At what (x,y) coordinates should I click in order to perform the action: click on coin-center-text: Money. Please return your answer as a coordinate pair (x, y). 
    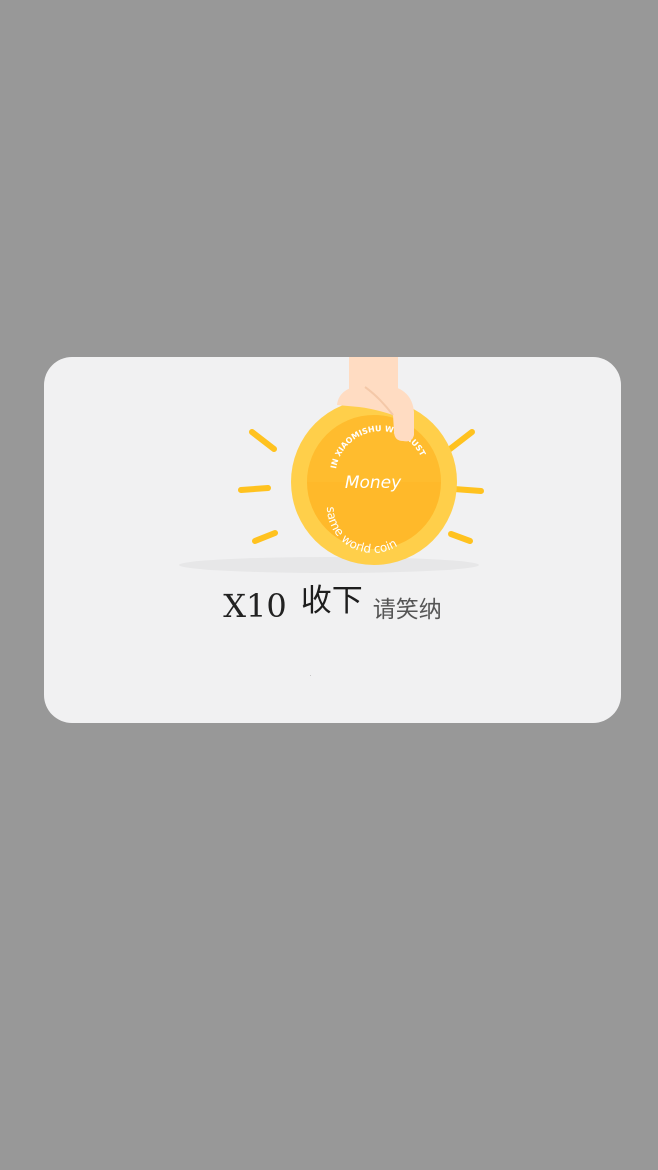
    Looking at the image, I should click on (373, 483).